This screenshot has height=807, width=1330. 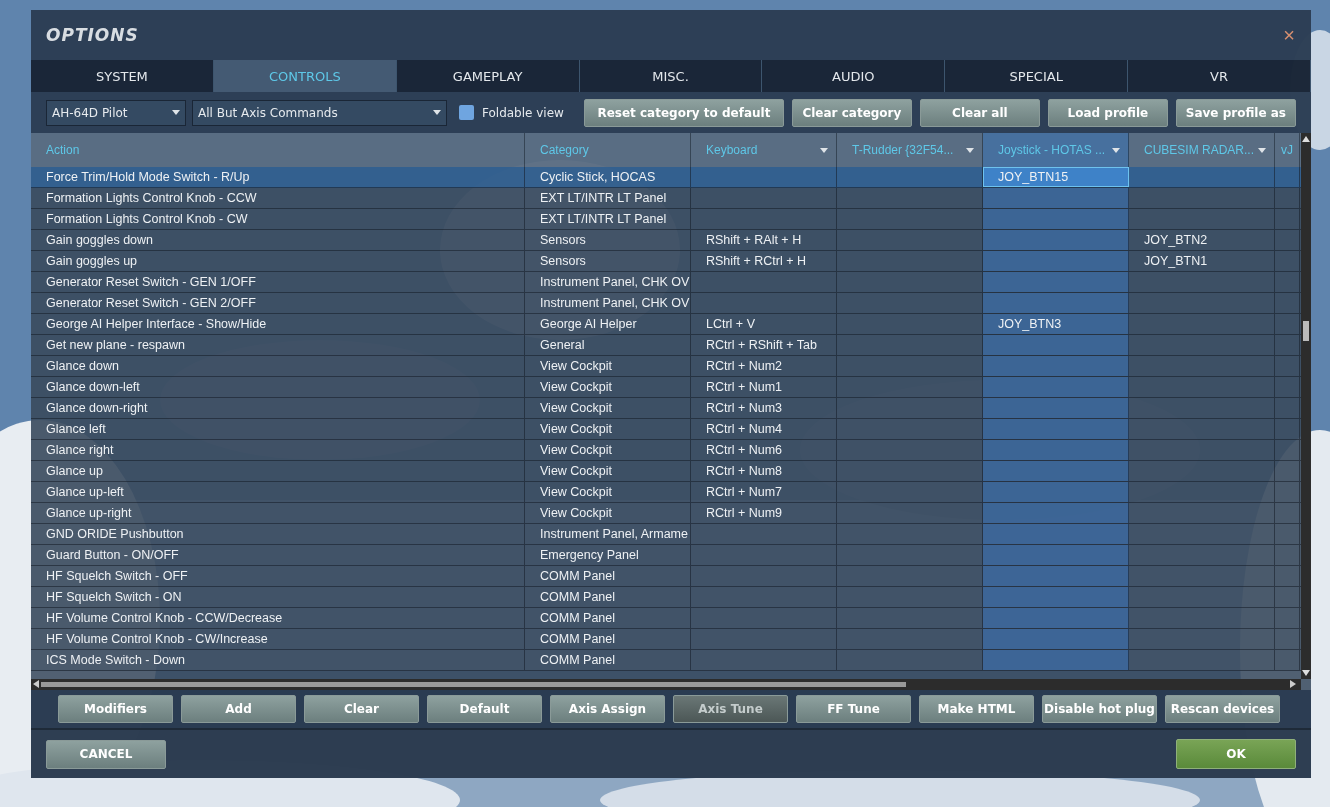 I want to click on tab: SPECIAL, so click(x=1037, y=76).